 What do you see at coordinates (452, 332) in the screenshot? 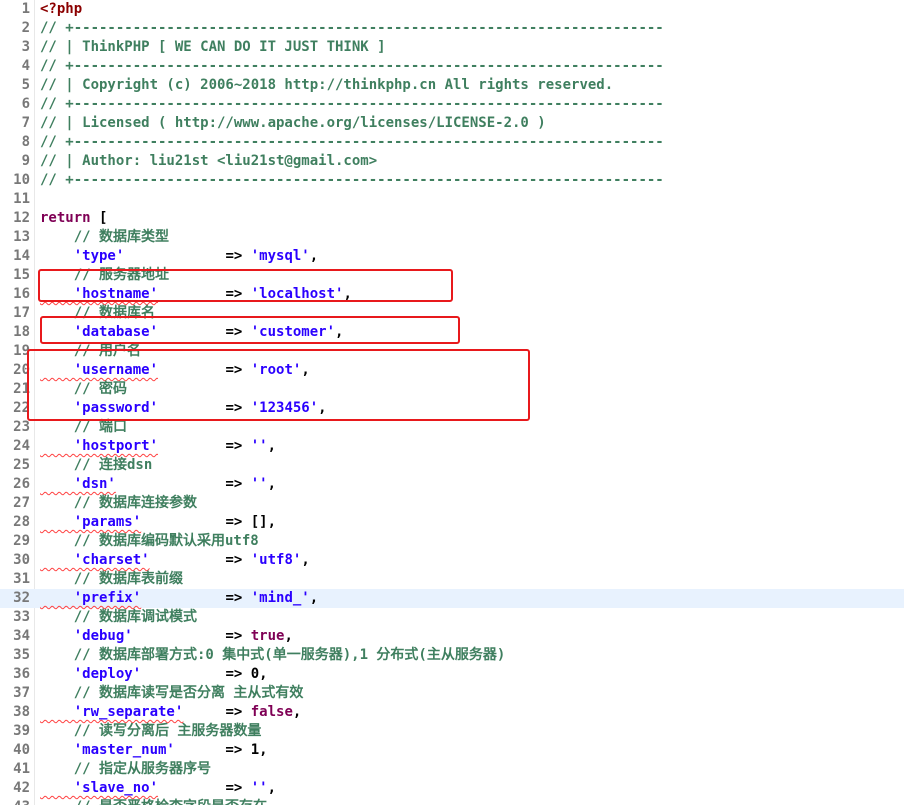
I see `code-line: 18 'database' => 'customer',` at bounding box center [452, 332].